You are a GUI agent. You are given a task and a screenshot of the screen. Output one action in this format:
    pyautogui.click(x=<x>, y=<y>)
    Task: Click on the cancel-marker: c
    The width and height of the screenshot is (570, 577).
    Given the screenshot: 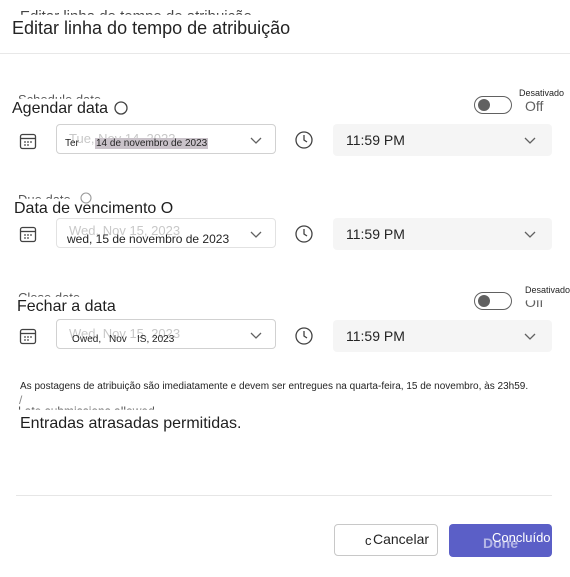 What is the action you would take?
    pyautogui.click(x=368, y=540)
    